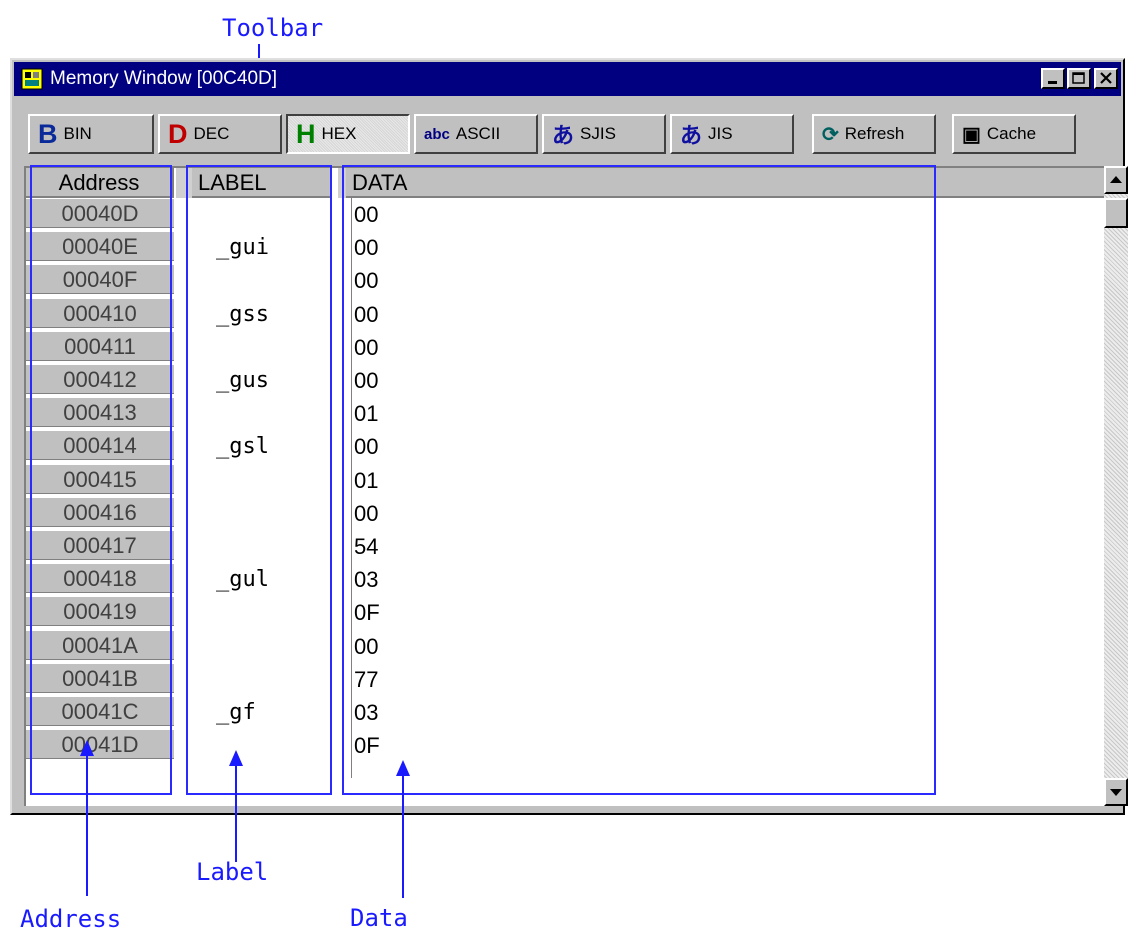  What do you see at coordinates (32, 79) in the screenshot?
I see `memory-window-icon` at bounding box center [32, 79].